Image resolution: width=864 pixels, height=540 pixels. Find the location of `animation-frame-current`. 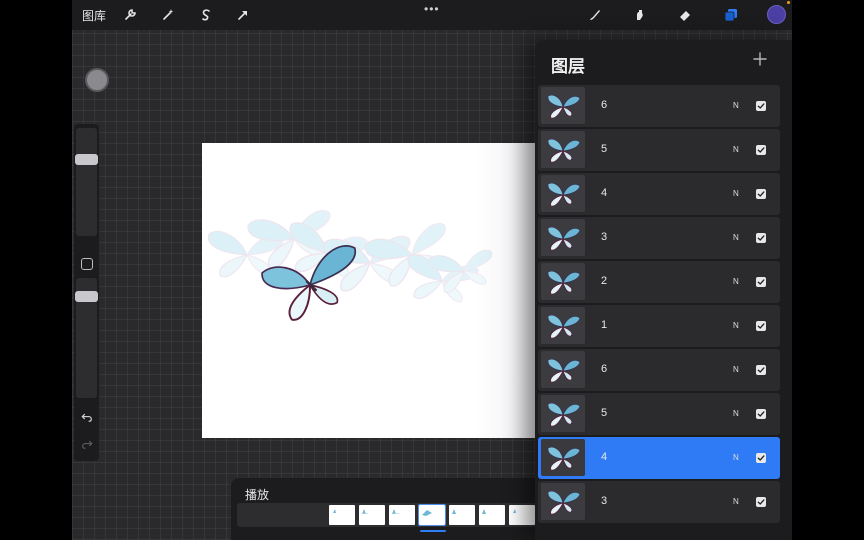

animation-frame-current is located at coordinates (432, 515).